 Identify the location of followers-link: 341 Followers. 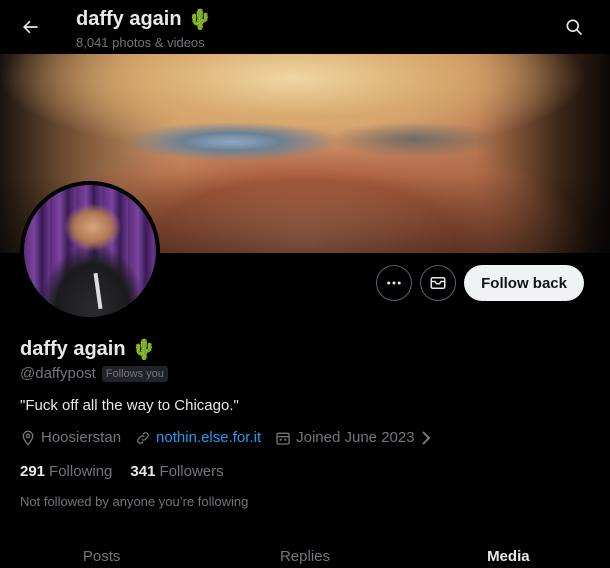
(176, 471).